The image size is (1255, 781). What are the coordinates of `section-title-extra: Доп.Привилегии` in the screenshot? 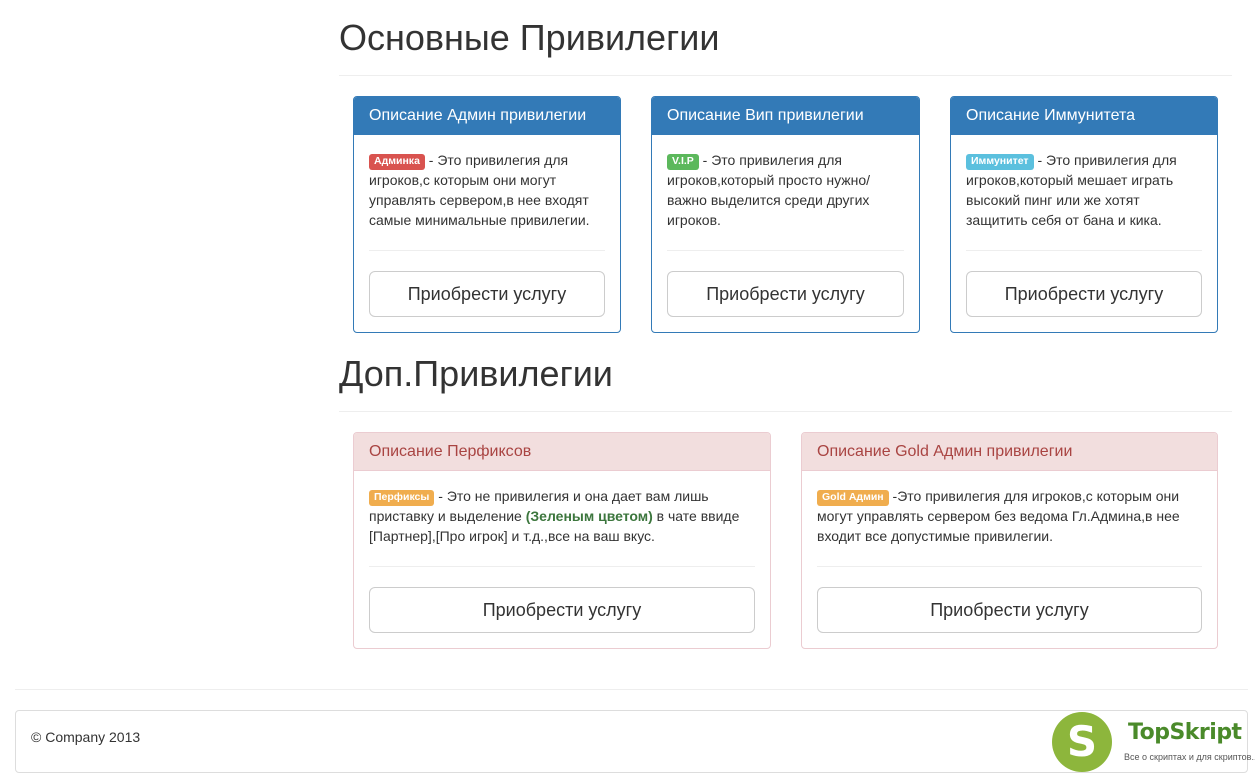 It's located at (476, 373).